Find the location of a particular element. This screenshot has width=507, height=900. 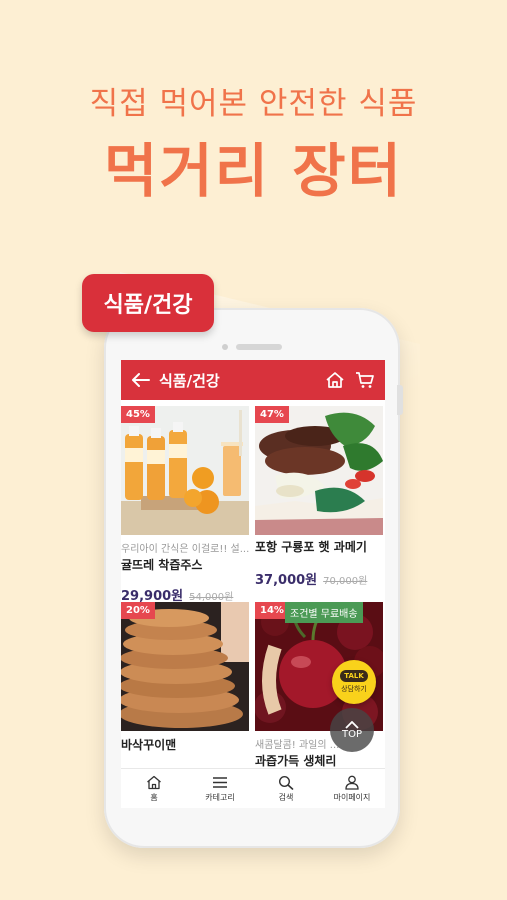

kakao-talk-button: TALK 상담하기 is located at coordinates (354, 682).